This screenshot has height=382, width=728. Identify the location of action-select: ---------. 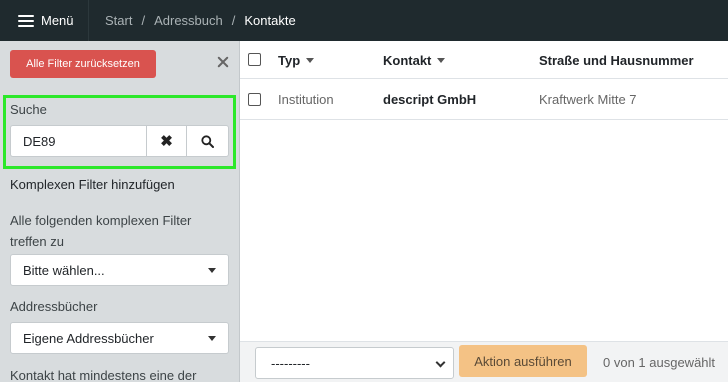
(354, 363).